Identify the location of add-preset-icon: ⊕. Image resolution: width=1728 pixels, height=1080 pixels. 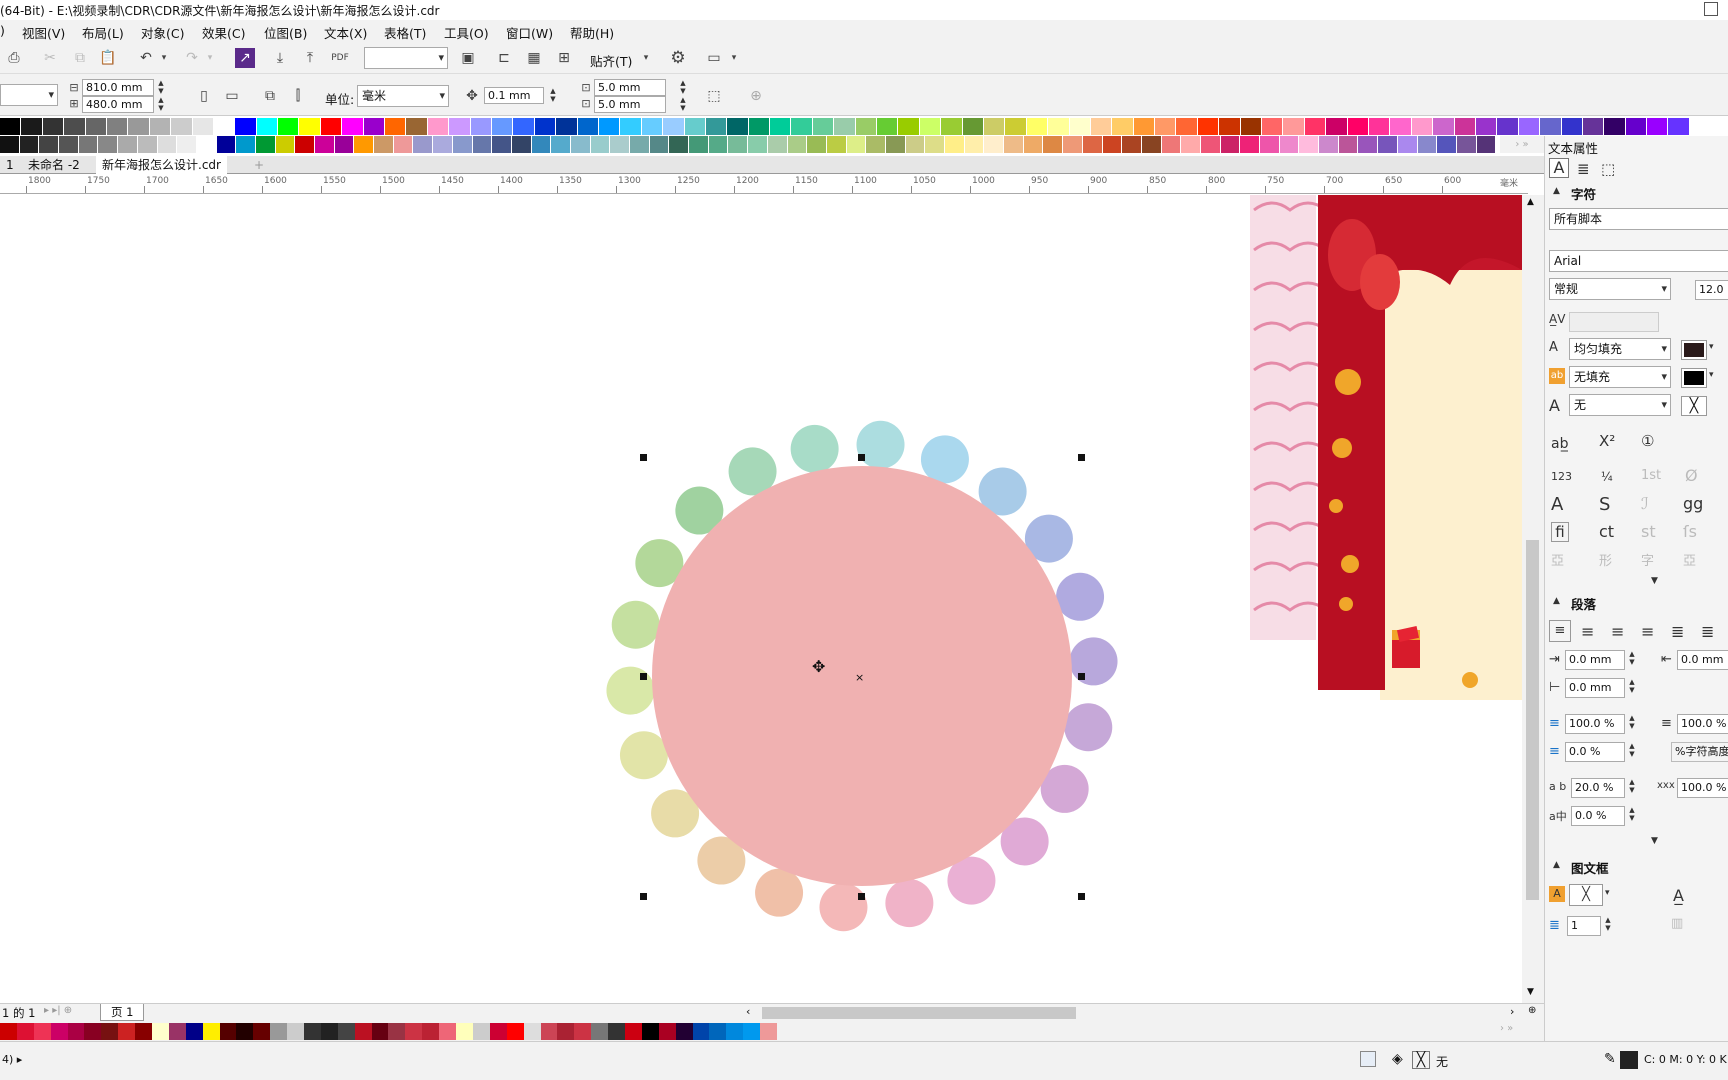
(756, 96).